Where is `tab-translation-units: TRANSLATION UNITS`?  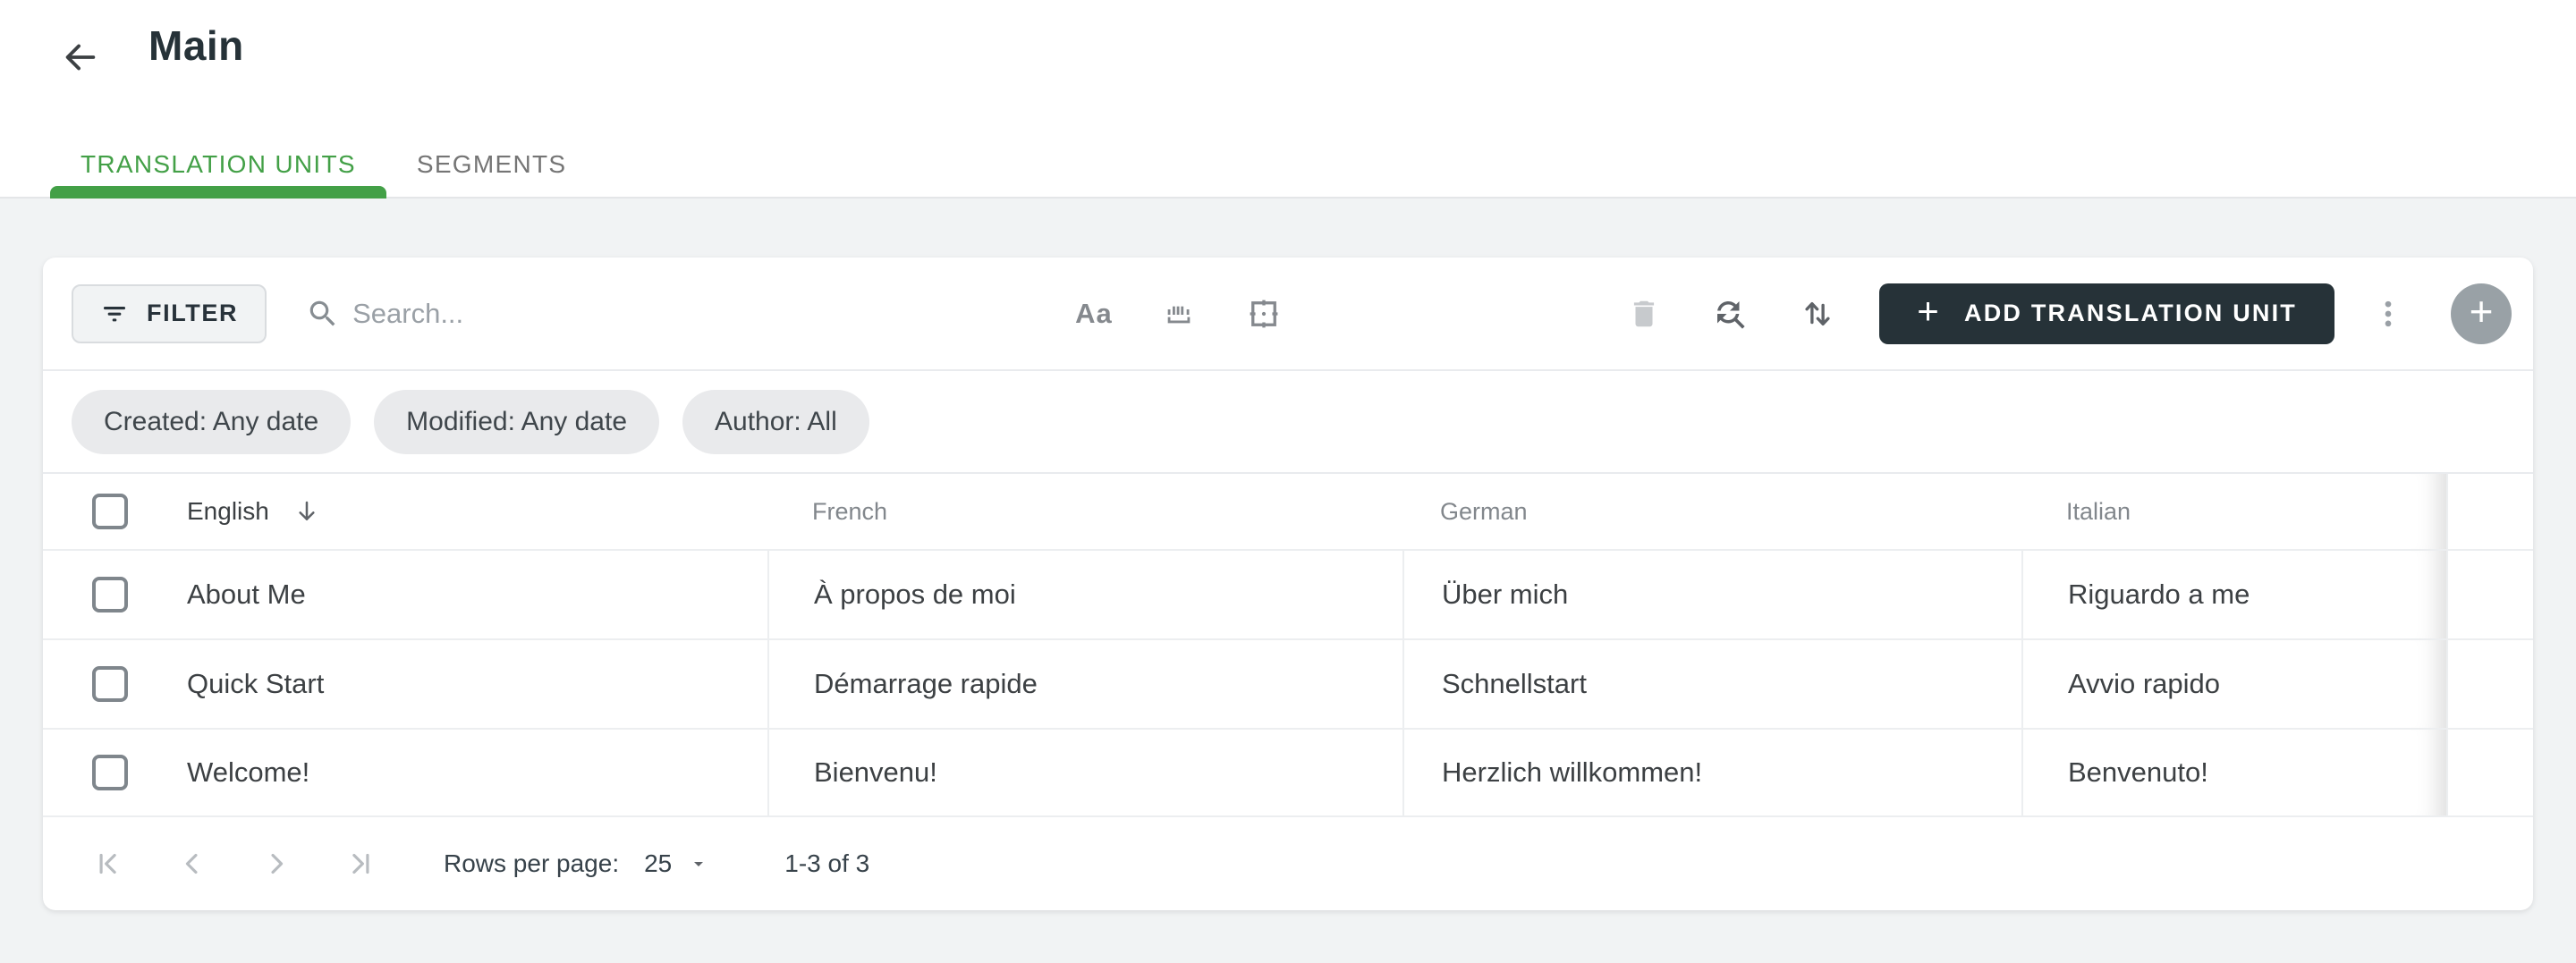
tab-translation-units: TRANSLATION UNITS is located at coordinates (218, 165).